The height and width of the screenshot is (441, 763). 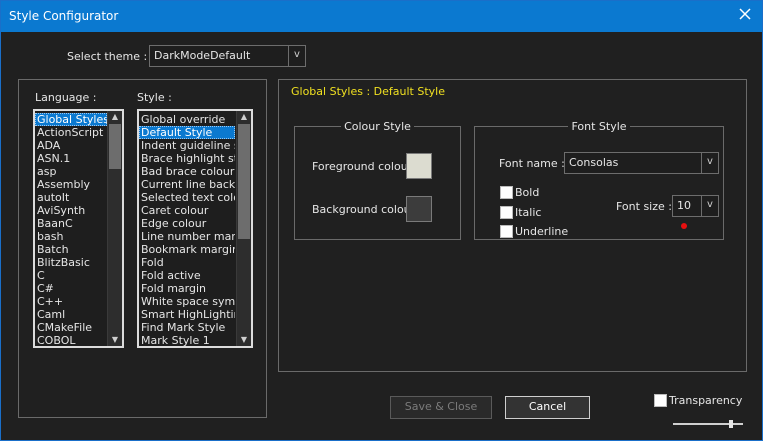 What do you see at coordinates (684, 205) in the screenshot?
I see `font-size-value: 10` at bounding box center [684, 205].